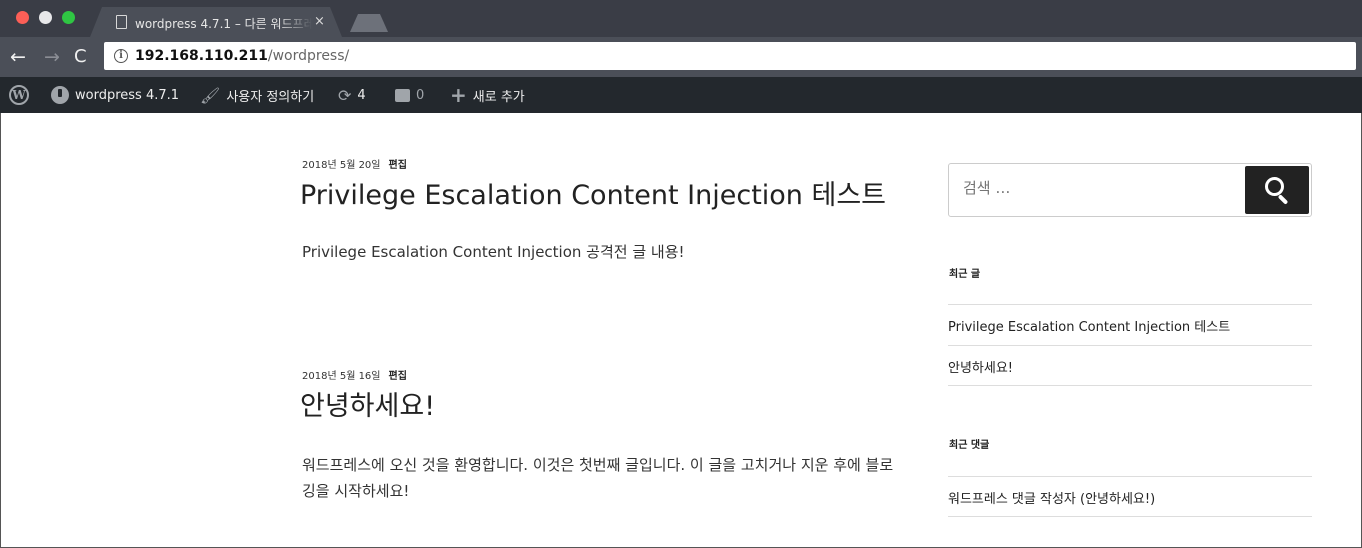 The image size is (1362, 548). I want to click on post-meta: 2018년 5월 20일 편집, so click(354, 163).